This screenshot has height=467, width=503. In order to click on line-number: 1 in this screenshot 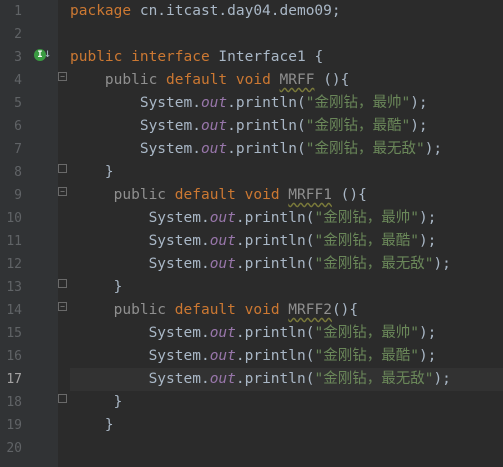, I will do `click(18, 11)`.